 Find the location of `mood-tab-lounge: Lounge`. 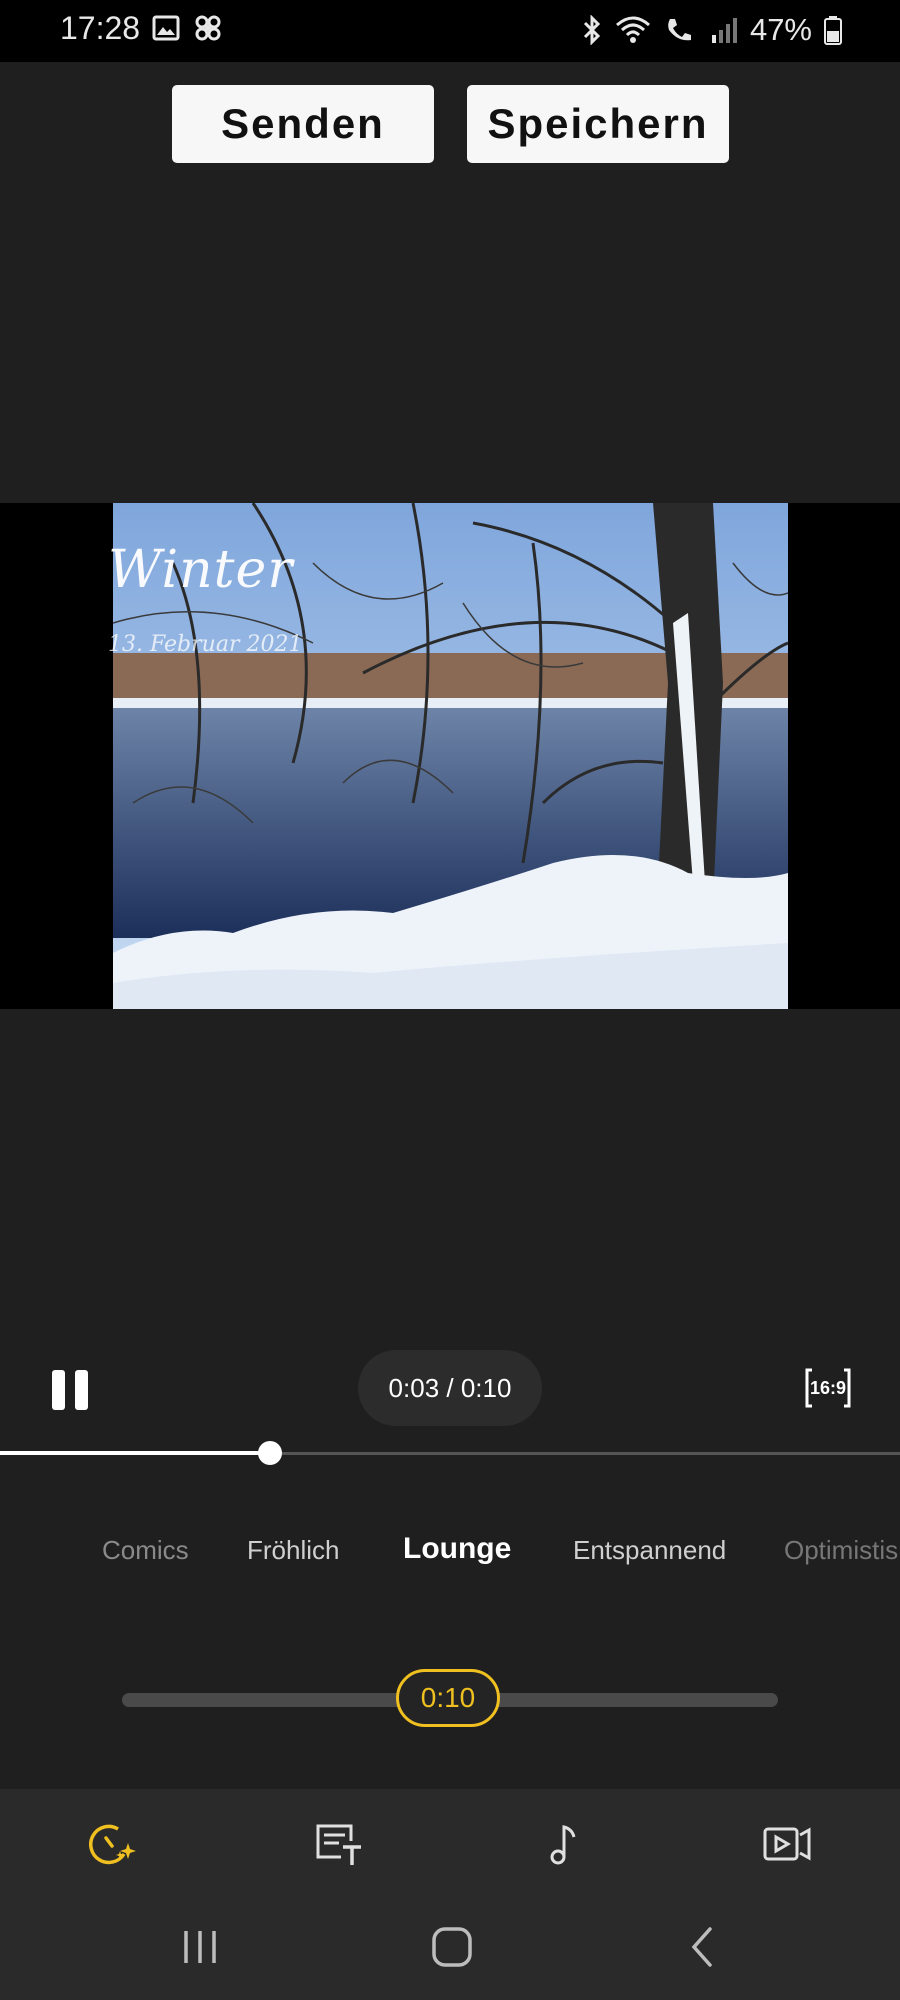

mood-tab-lounge: Lounge is located at coordinates (457, 1549).